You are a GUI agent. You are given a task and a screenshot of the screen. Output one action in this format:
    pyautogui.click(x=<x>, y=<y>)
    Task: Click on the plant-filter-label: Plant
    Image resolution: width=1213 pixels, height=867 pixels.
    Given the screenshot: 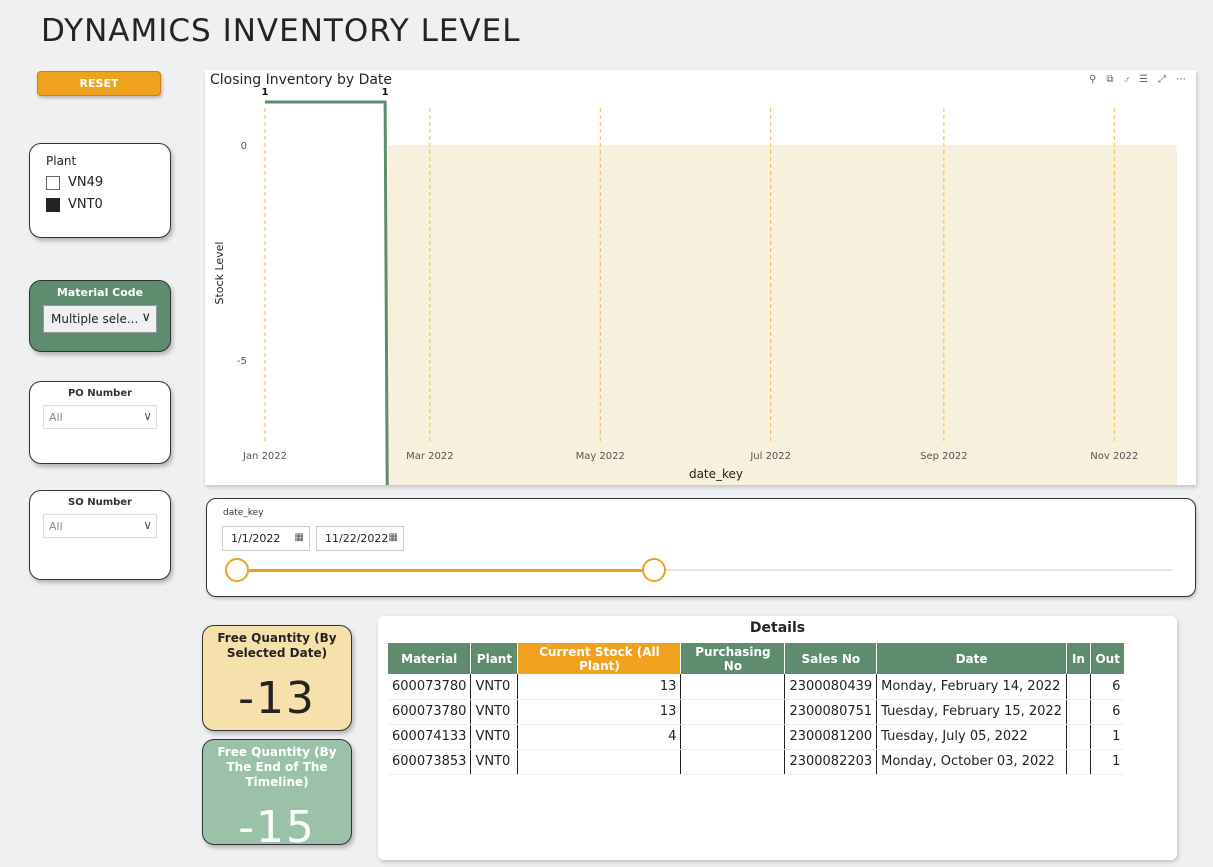 What is the action you would take?
    pyautogui.click(x=61, y=161)
    